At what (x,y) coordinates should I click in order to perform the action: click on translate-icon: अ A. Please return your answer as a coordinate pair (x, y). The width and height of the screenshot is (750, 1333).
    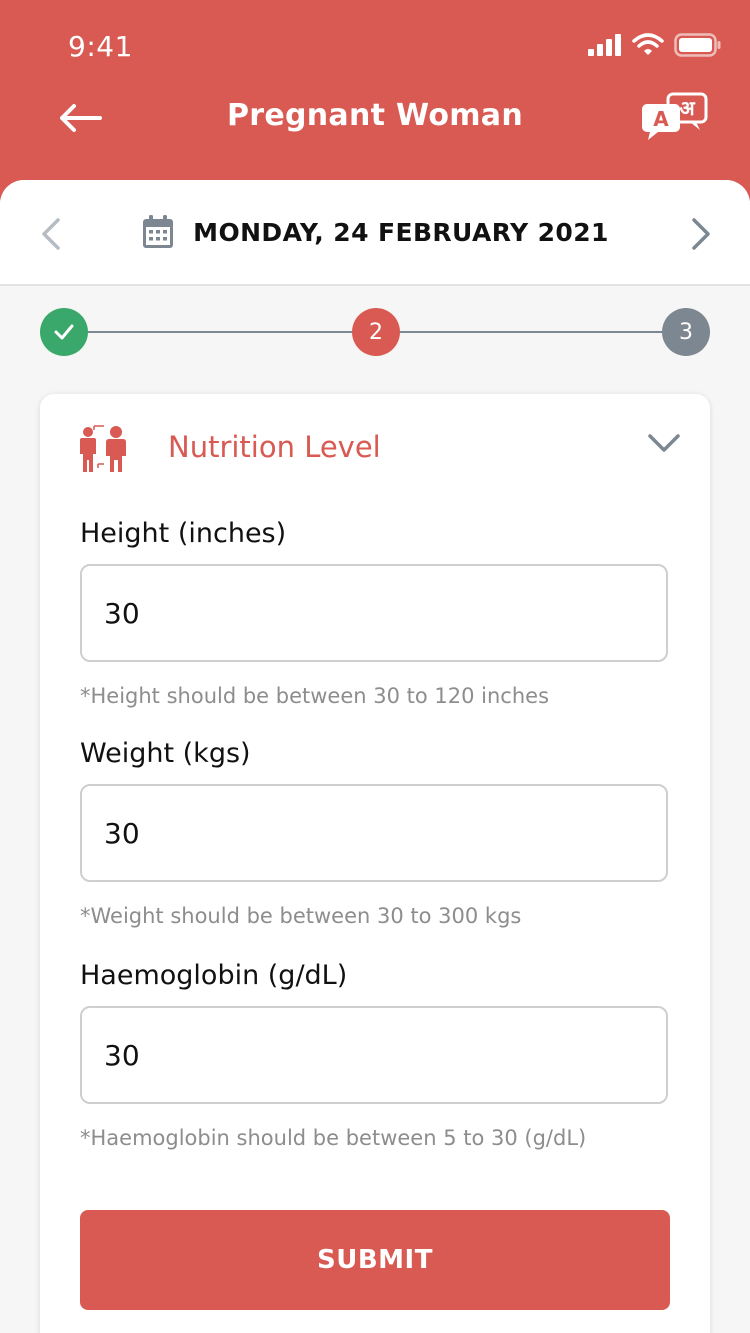
    Looking at the image, I should click on (675, 116).